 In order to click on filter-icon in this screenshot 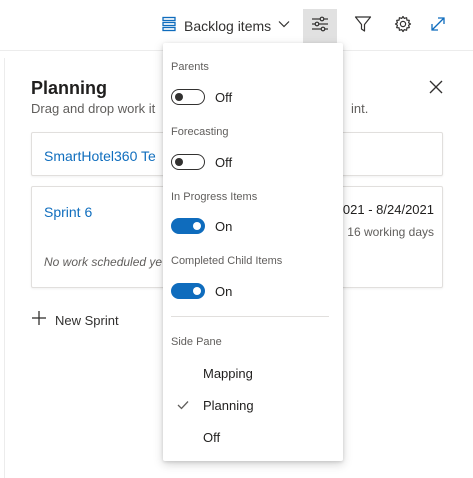, I will do `click(363, 26)`.